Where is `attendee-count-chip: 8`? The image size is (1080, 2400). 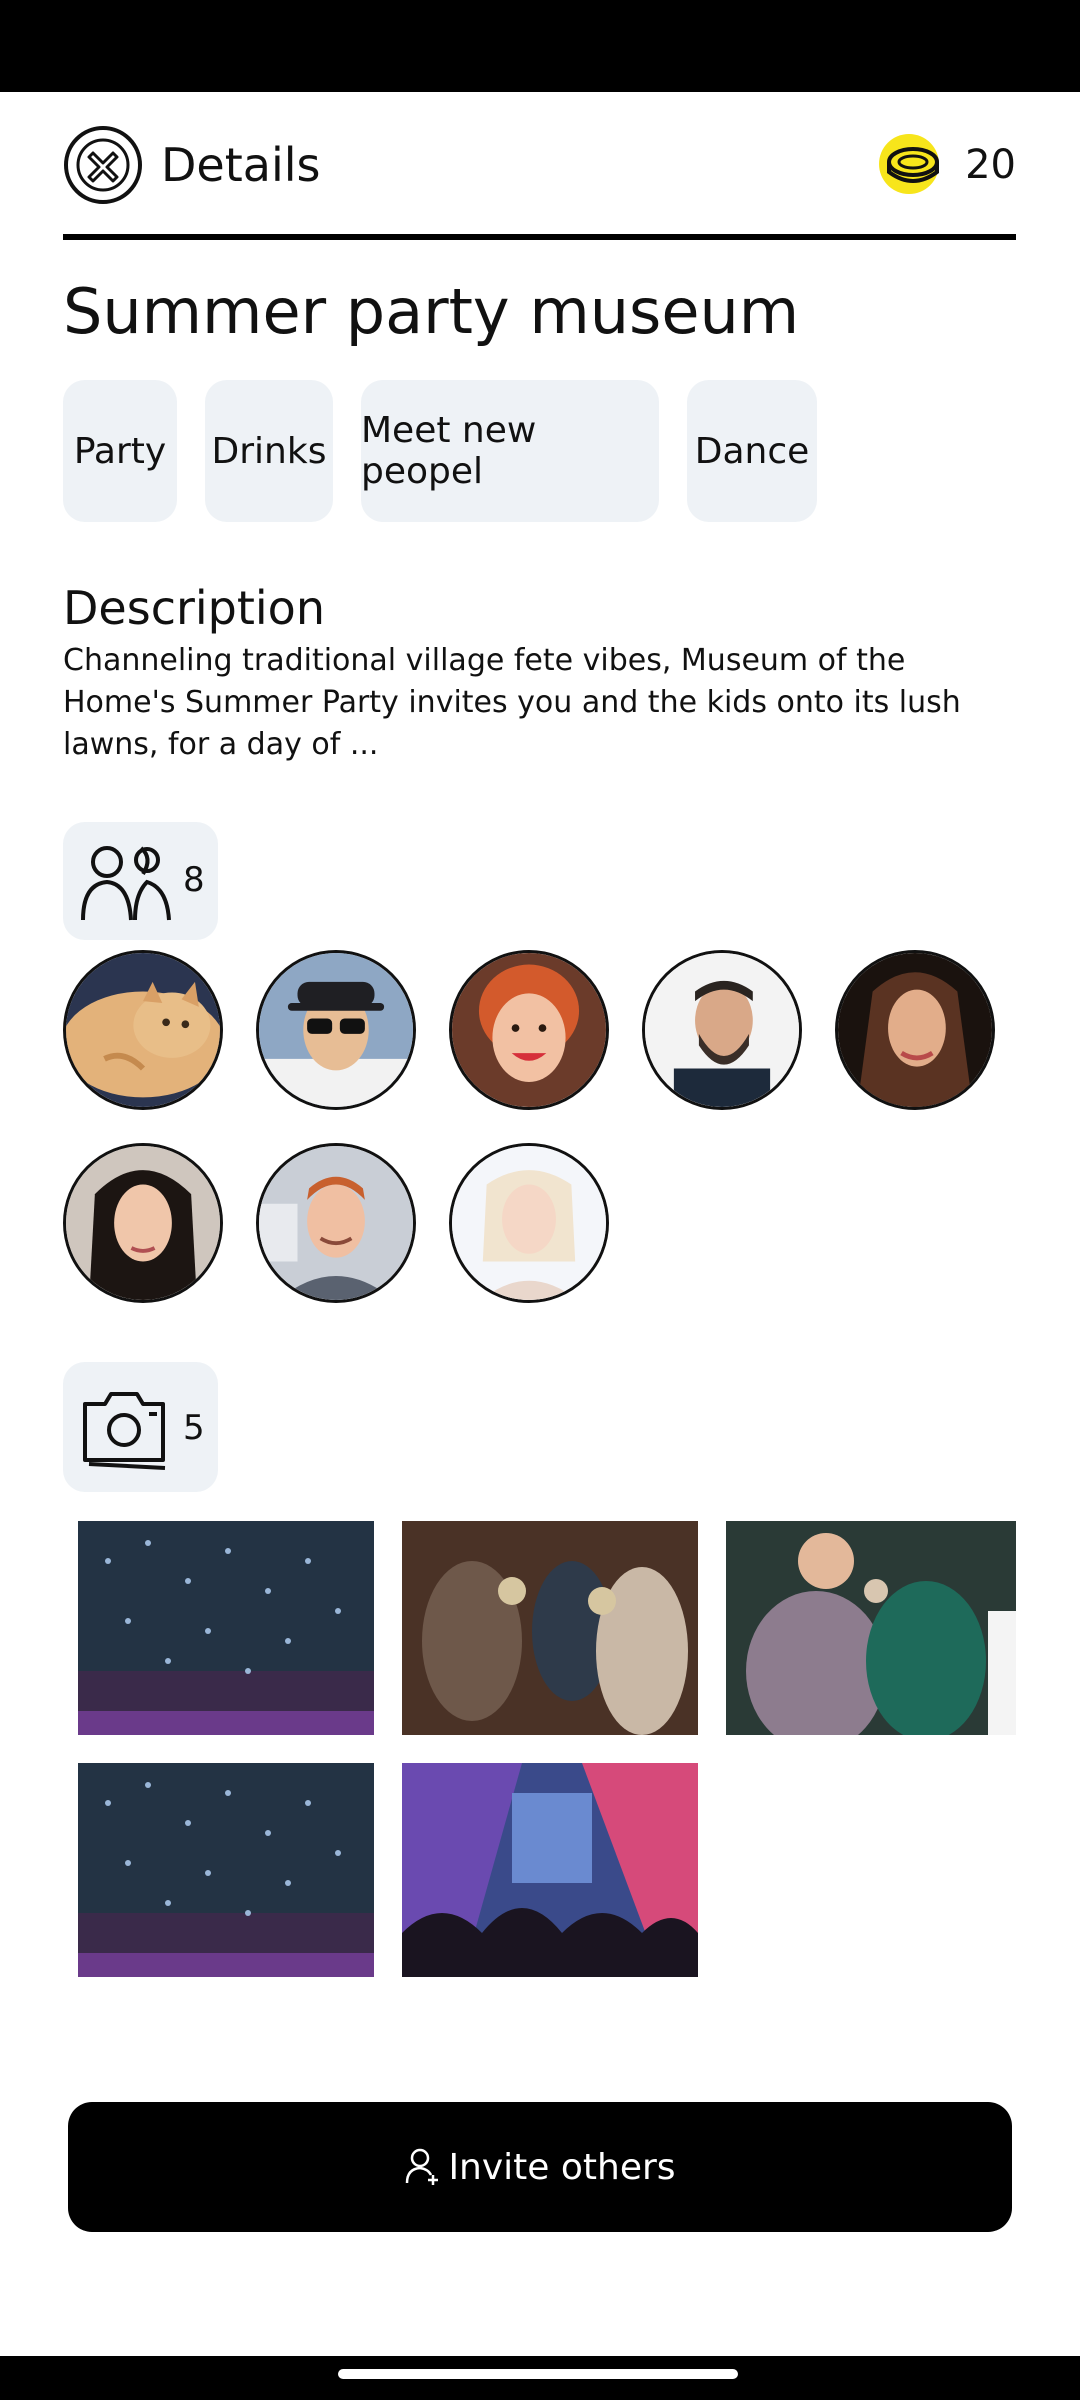
attendee-count-chip: 8 is located at coordinates (140, 881).